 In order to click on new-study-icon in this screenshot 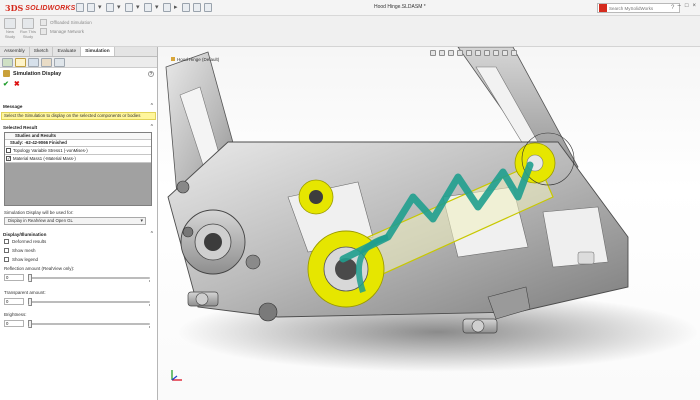, I will do `click(10, 23)`.